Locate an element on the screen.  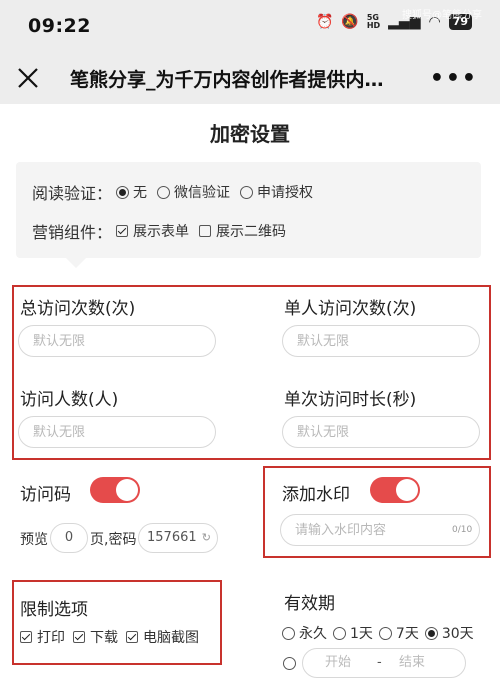
access-code-label: 访问码 is located at coordinates (45, 495).